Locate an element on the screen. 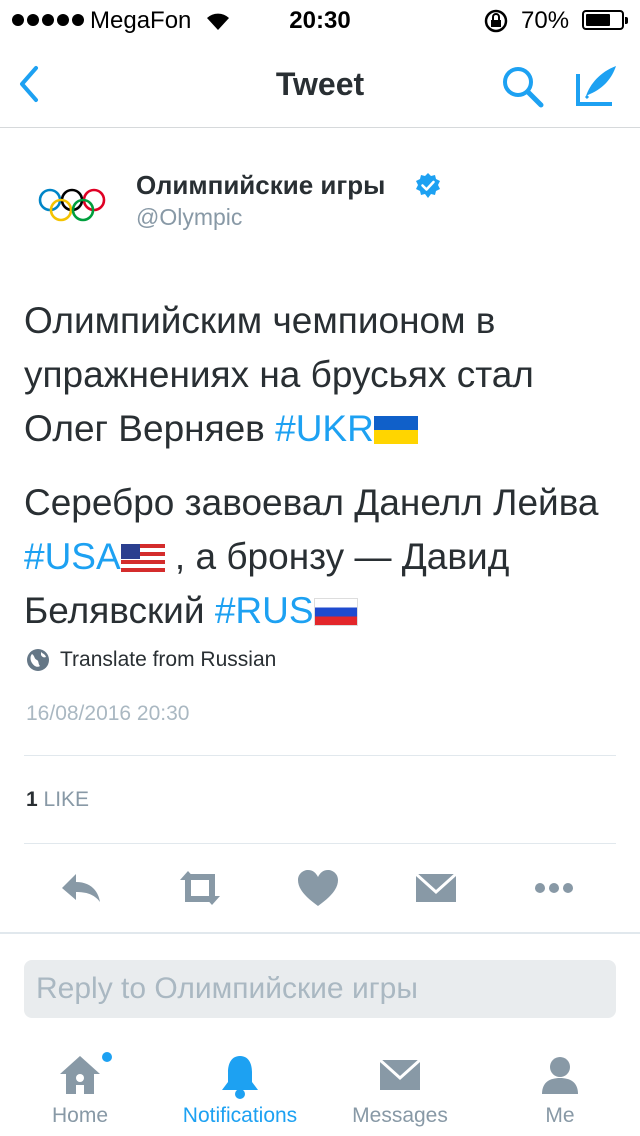 The image size is (640, 1136). tab-label: Me is located at coordinates (560, 1115).